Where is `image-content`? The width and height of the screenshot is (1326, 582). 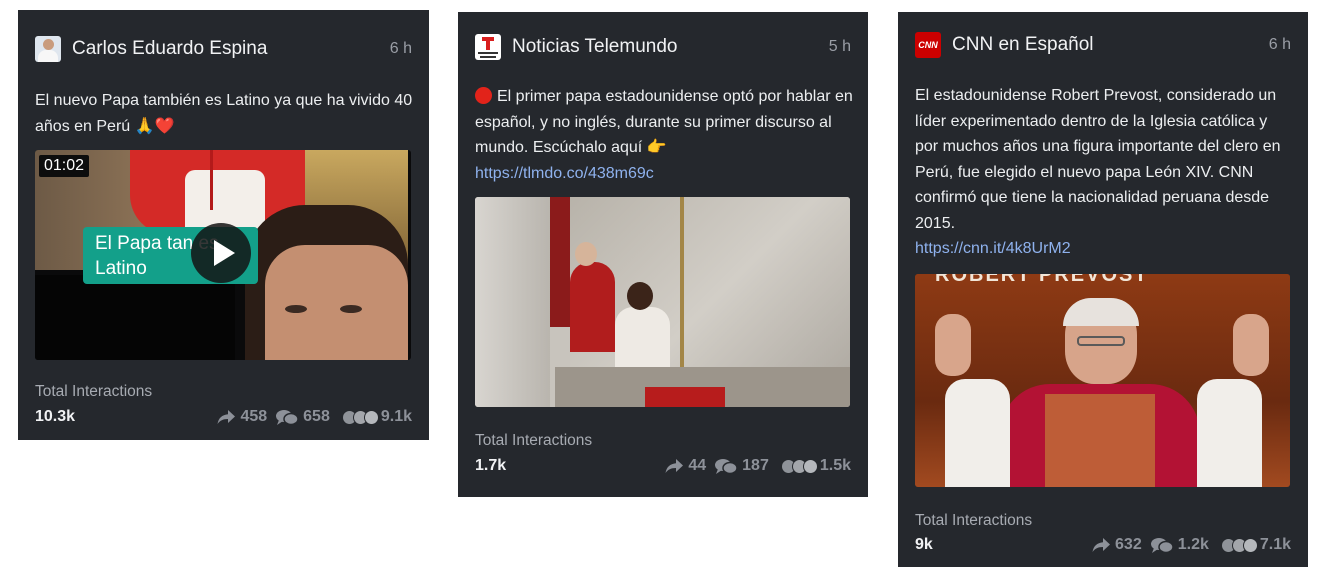
image-content is located at coordinates (662, 302).